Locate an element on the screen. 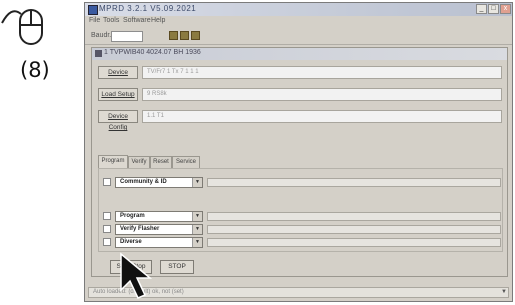 This screenshot has width=515, height=305. tab-service: Service is located at coordinates (186, 162).